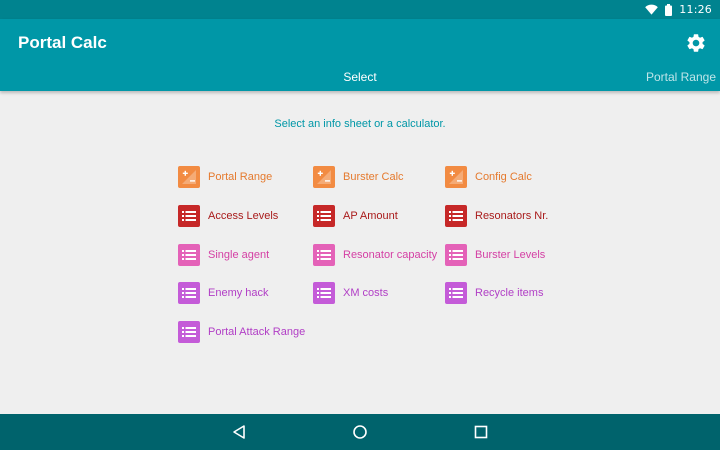 The image size is (720, 450). What do you see at coordinates (360, 124) in the screenshot?
I see `instruction-text: Select an info sheet or a calculator.` at bounding box center [360, 124].